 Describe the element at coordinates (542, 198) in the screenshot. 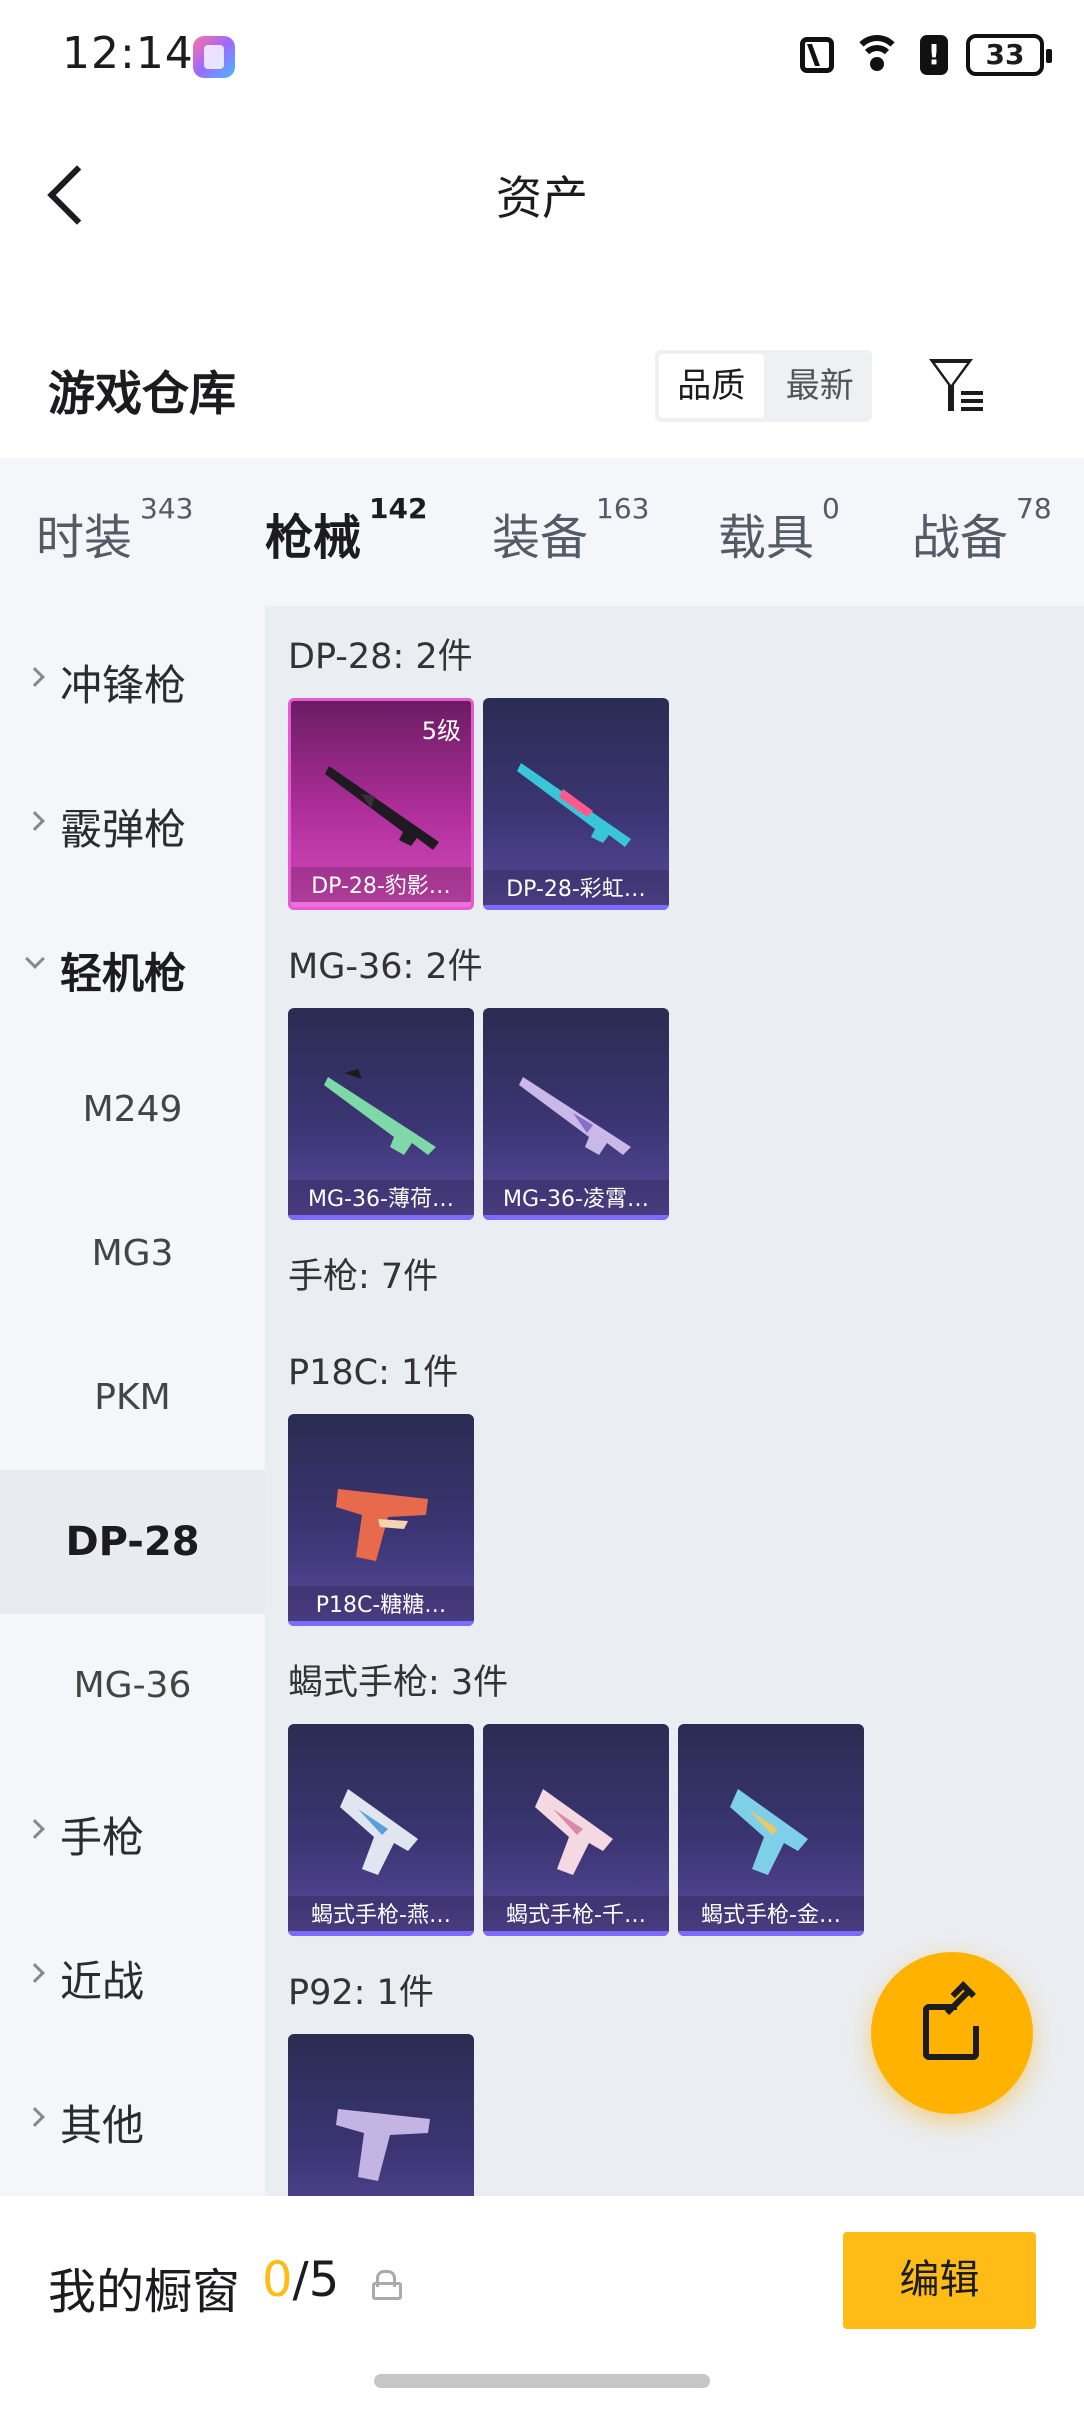

I see `page-title: 资产` at that location.